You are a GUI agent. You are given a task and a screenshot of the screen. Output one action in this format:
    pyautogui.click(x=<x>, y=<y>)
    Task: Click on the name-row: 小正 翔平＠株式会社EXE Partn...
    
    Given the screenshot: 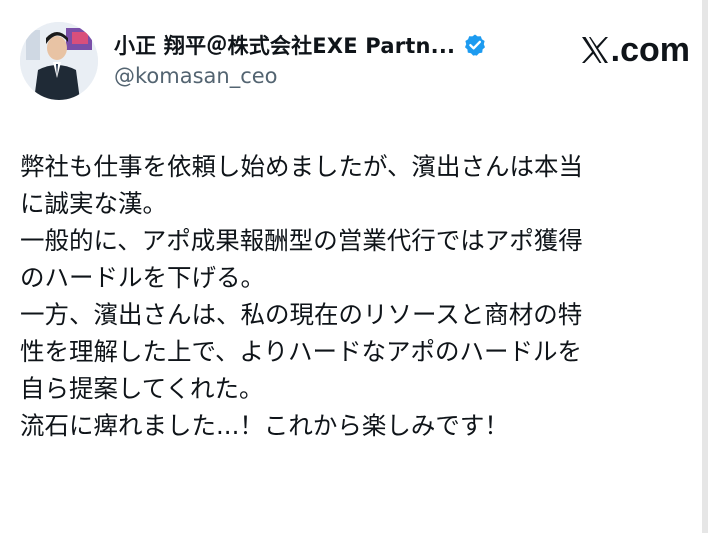 What is the action you would take?
    pyautogui.click(x=300, y=45)
    